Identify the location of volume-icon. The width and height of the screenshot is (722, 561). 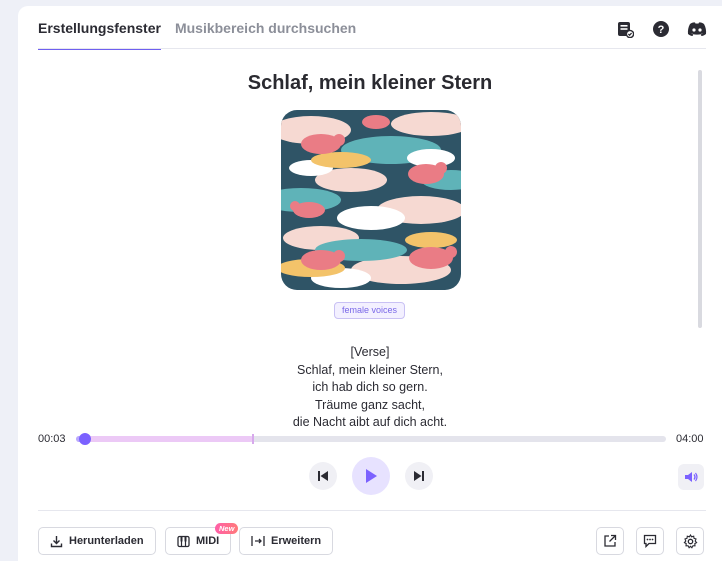
(691, 477).